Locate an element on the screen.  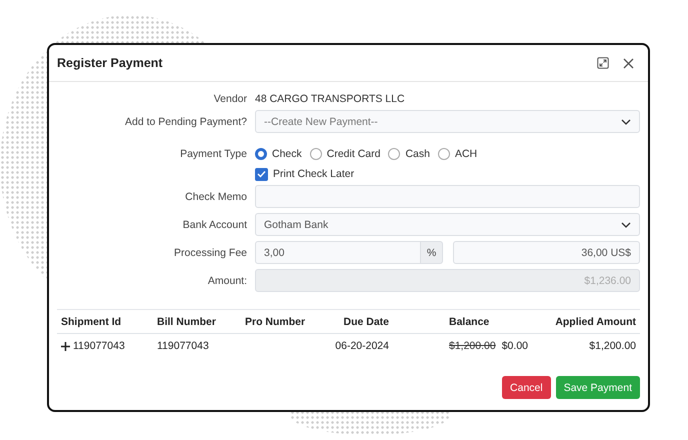
pending-payment-select: --Create New Payment-- is located at coordinates (447, 121).